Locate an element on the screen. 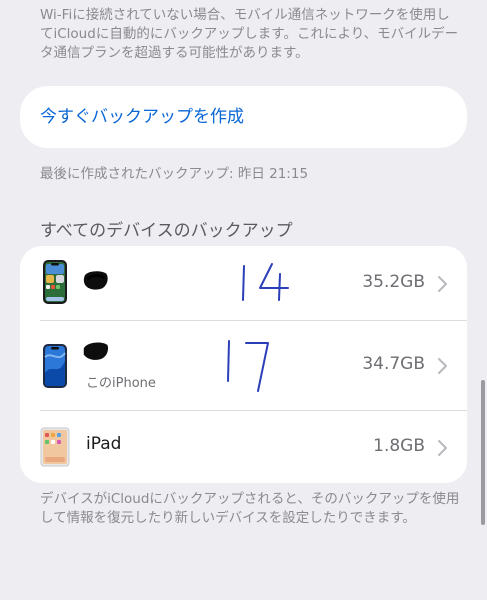 The image size is (487, 600). ipad-icon is located at coordinates (55, 447).